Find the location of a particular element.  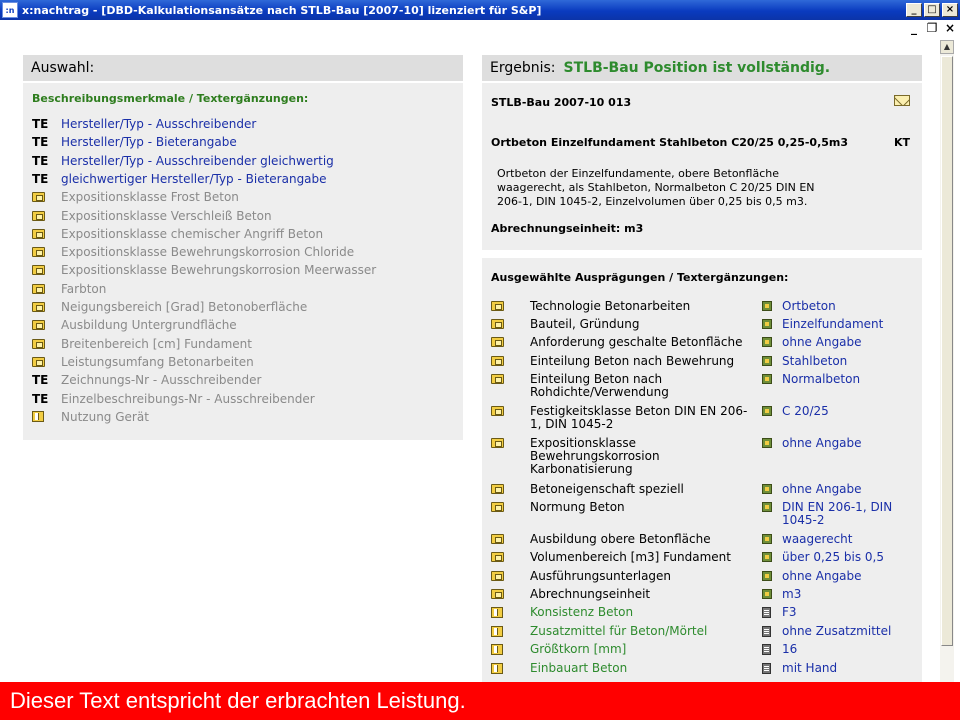

feature-value: C 20/25 is located at coordinates (847, 411).